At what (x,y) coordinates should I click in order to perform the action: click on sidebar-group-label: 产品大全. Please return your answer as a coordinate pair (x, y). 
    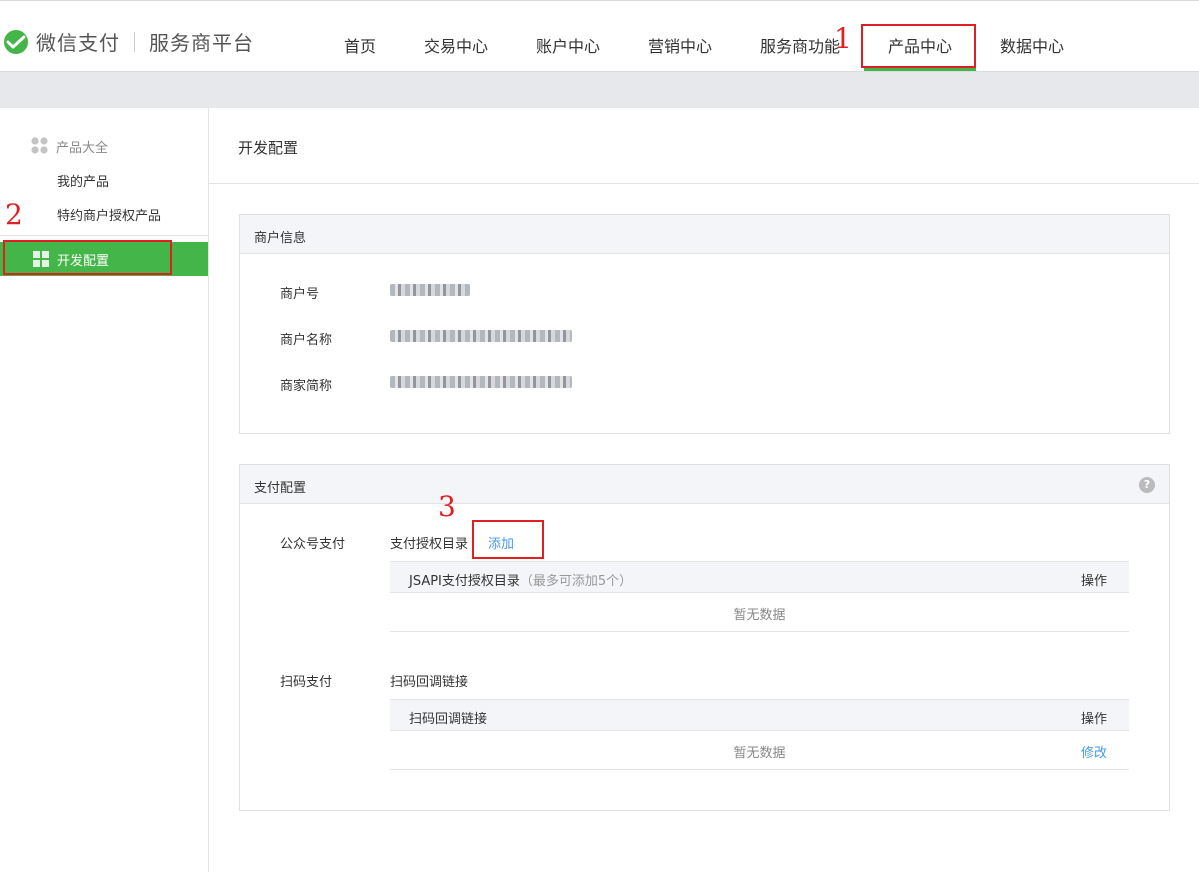
    Looking at the image, I should click on (82, 148).